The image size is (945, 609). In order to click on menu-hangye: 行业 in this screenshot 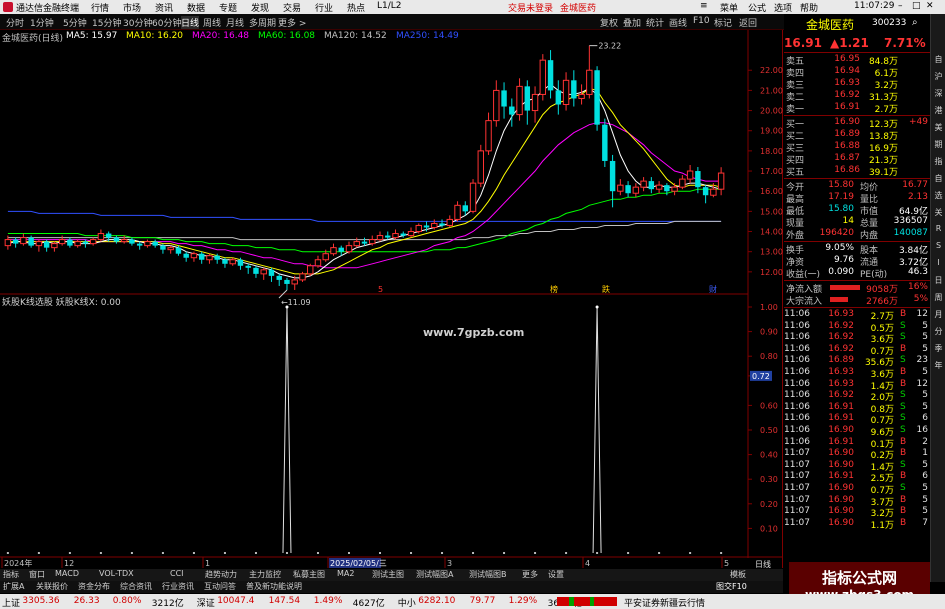, I will do `click(324, 7)`.